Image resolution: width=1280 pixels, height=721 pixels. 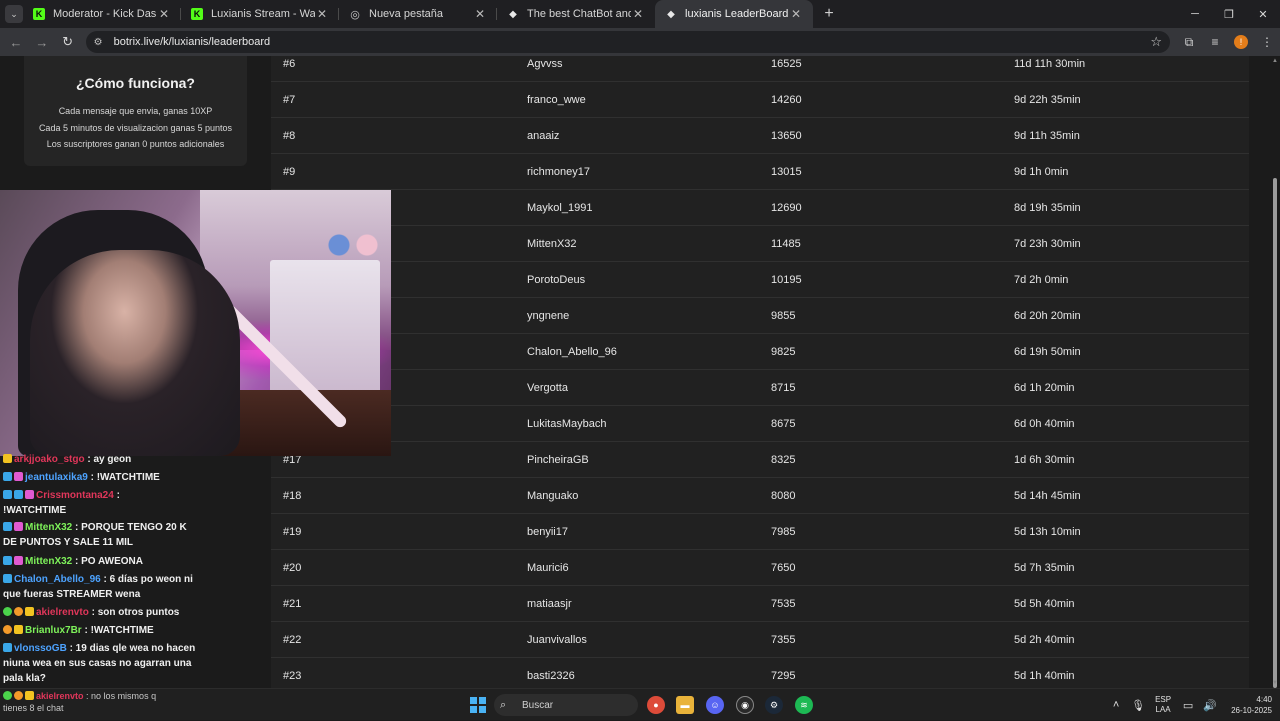 What do you see at coordinates (786, 280) in the screenshot?
I see `points-cell: 10195` at bounding box center [786, 280].